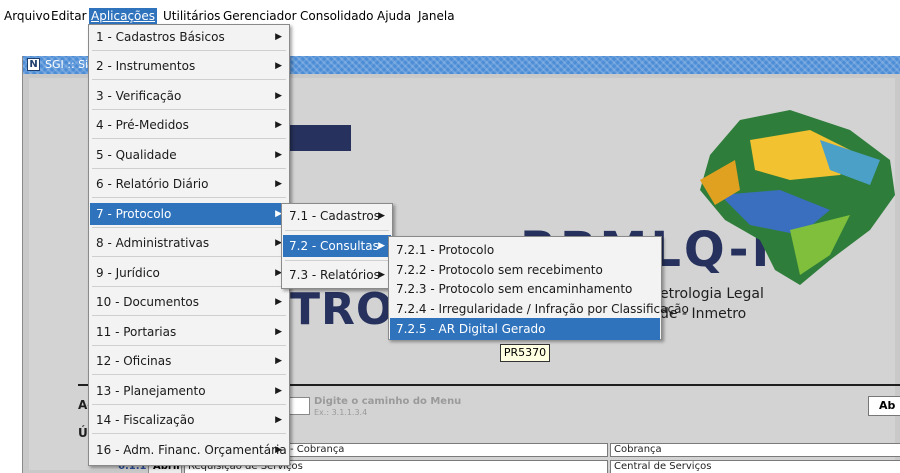  What do you see at coordinates (525, 353) in the screenshot?
I see `menu-code-tooltip: PR5370` at bounding box center [525, 353].